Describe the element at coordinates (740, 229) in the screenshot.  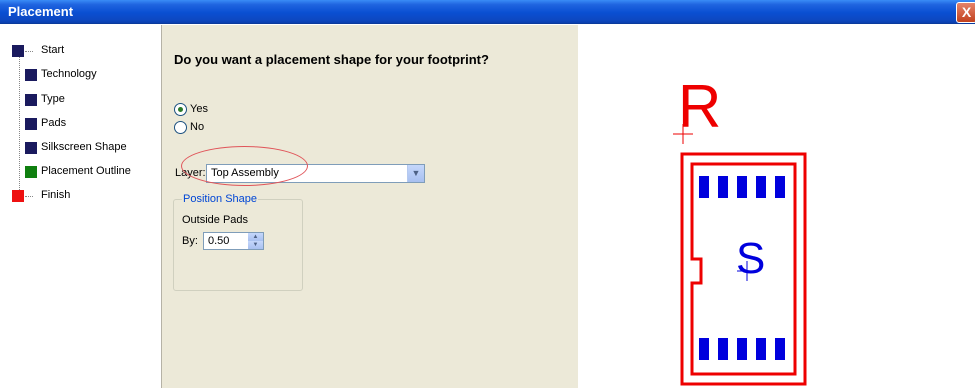
I see `footprint-drawing: R S` at that location.